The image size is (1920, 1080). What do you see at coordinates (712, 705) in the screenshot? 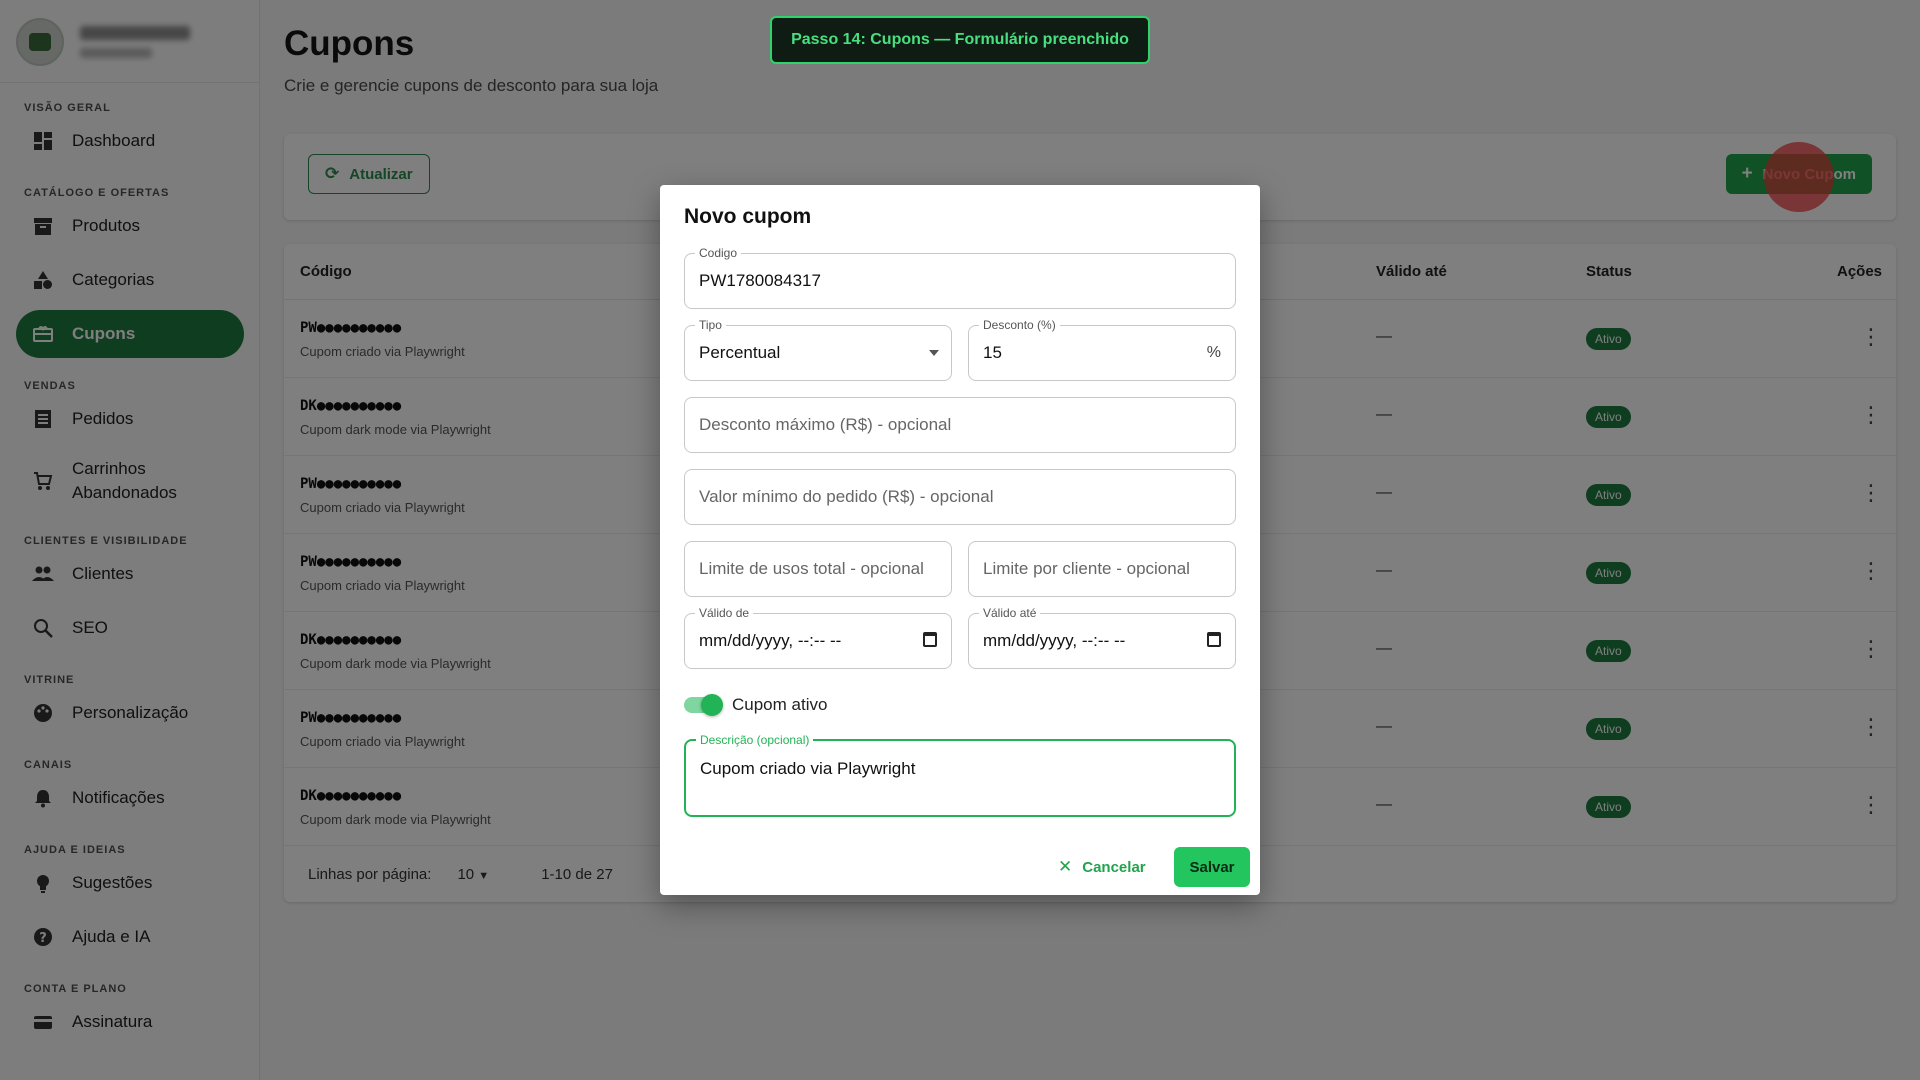
I see `toggle-knob` at bounding box center [712, 705].